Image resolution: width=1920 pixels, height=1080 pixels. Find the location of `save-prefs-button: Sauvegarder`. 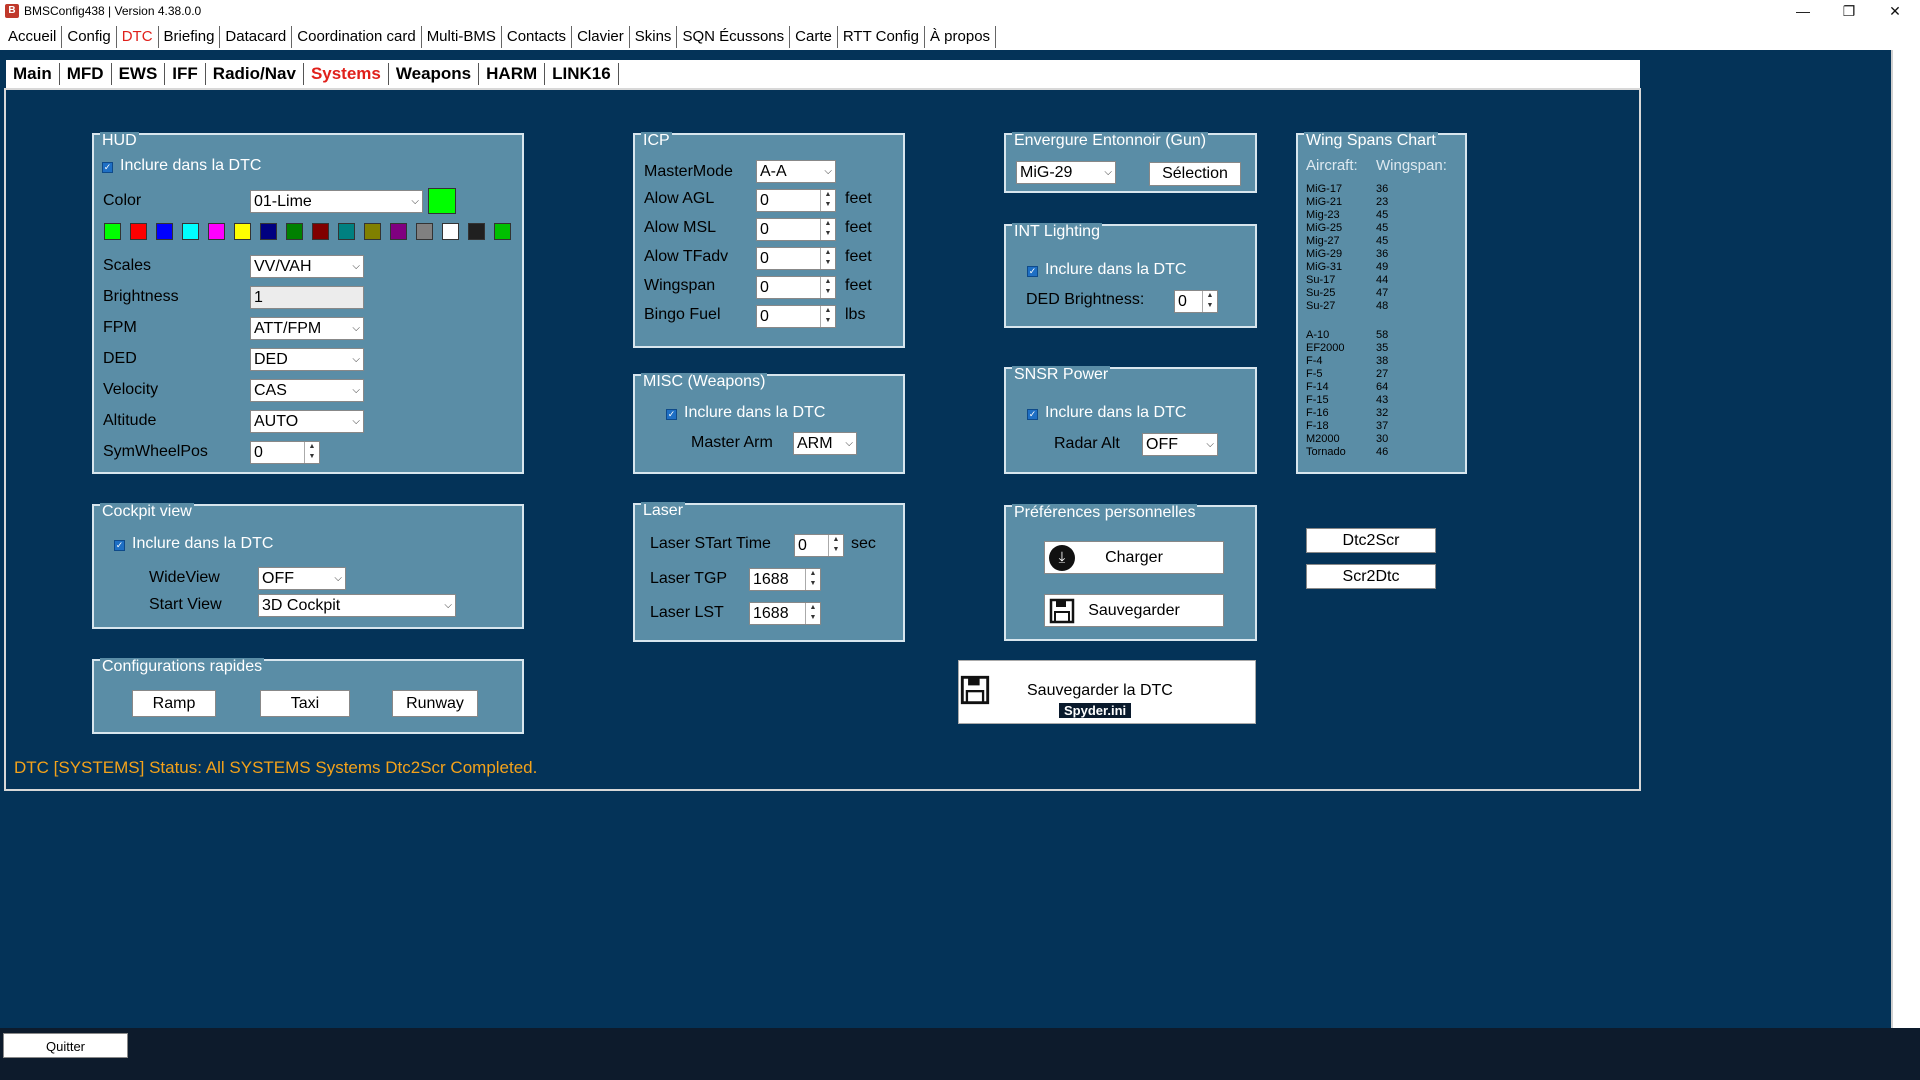

save-prefs-button: Sauvegarder is located at coordinates (1134, 610).